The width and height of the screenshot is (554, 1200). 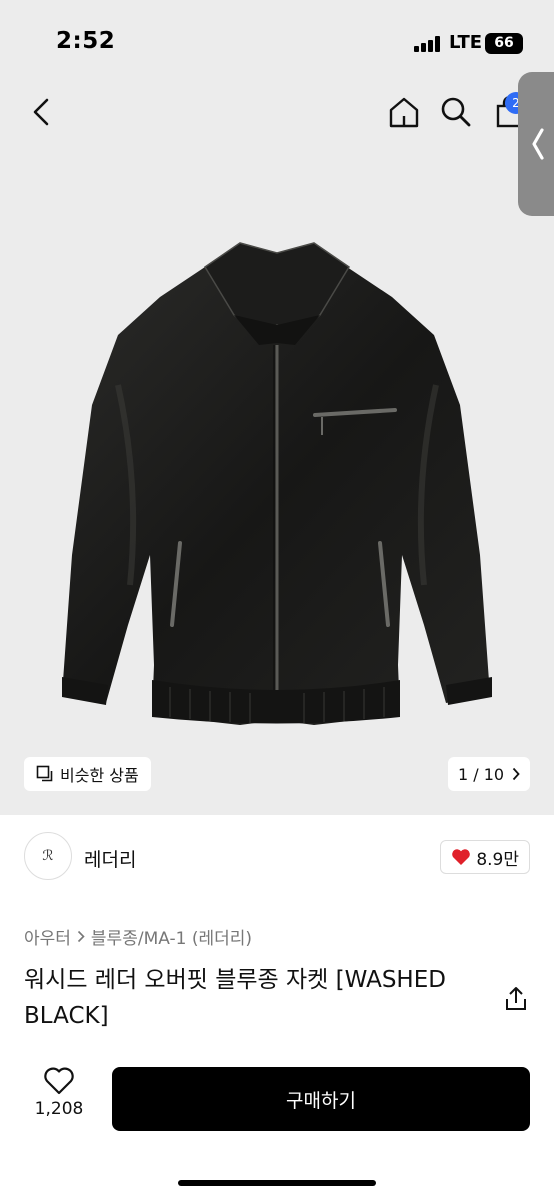 What do you see at coordinates (481, 774) in the screenshot?
I see `gallery-page-text: 1 / 10` at bounding box center [481, 774].